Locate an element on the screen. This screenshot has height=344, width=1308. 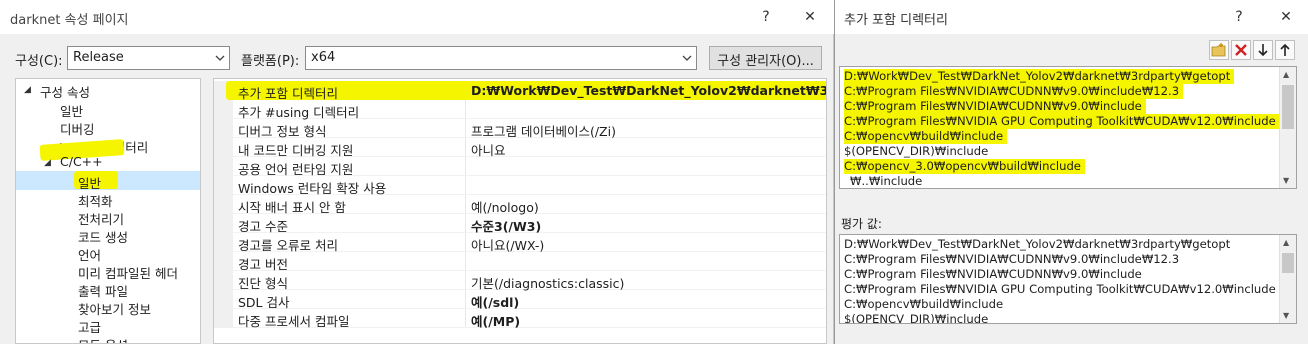
property-row: 경고를 오류로 처리 아니요(/WX-) is located at coordinates (520, 243).